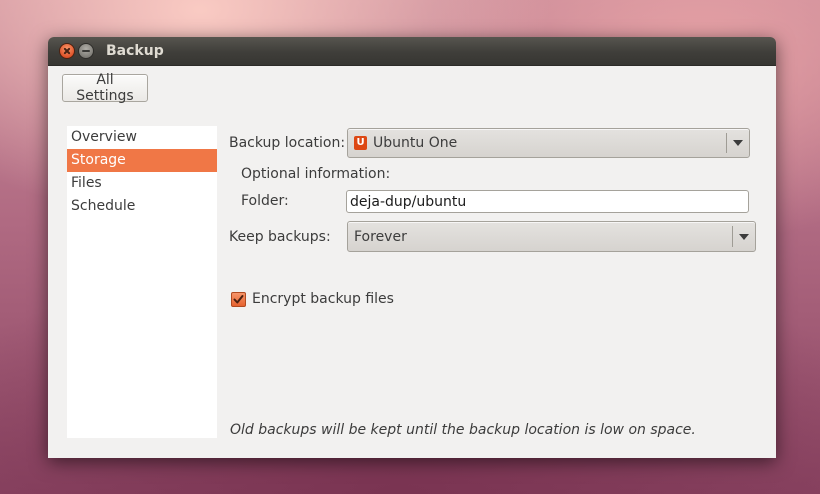 Image resolution: width=820 pixels, height=494 pixels. What do you see at coordinates (316, 174) in the screenshot?
I see `optional-information-label: Optional information:` at bounding box center [316, 174].